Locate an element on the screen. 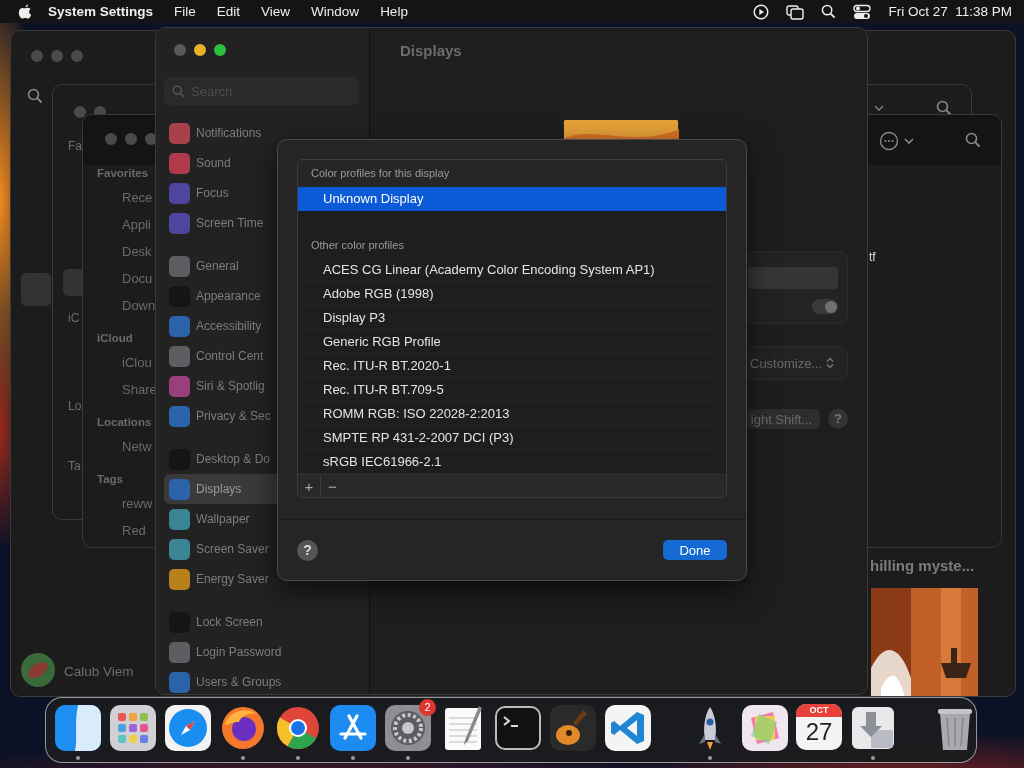 The image size is (1024, 768). finder-icon is located at coordinates (78, 728).